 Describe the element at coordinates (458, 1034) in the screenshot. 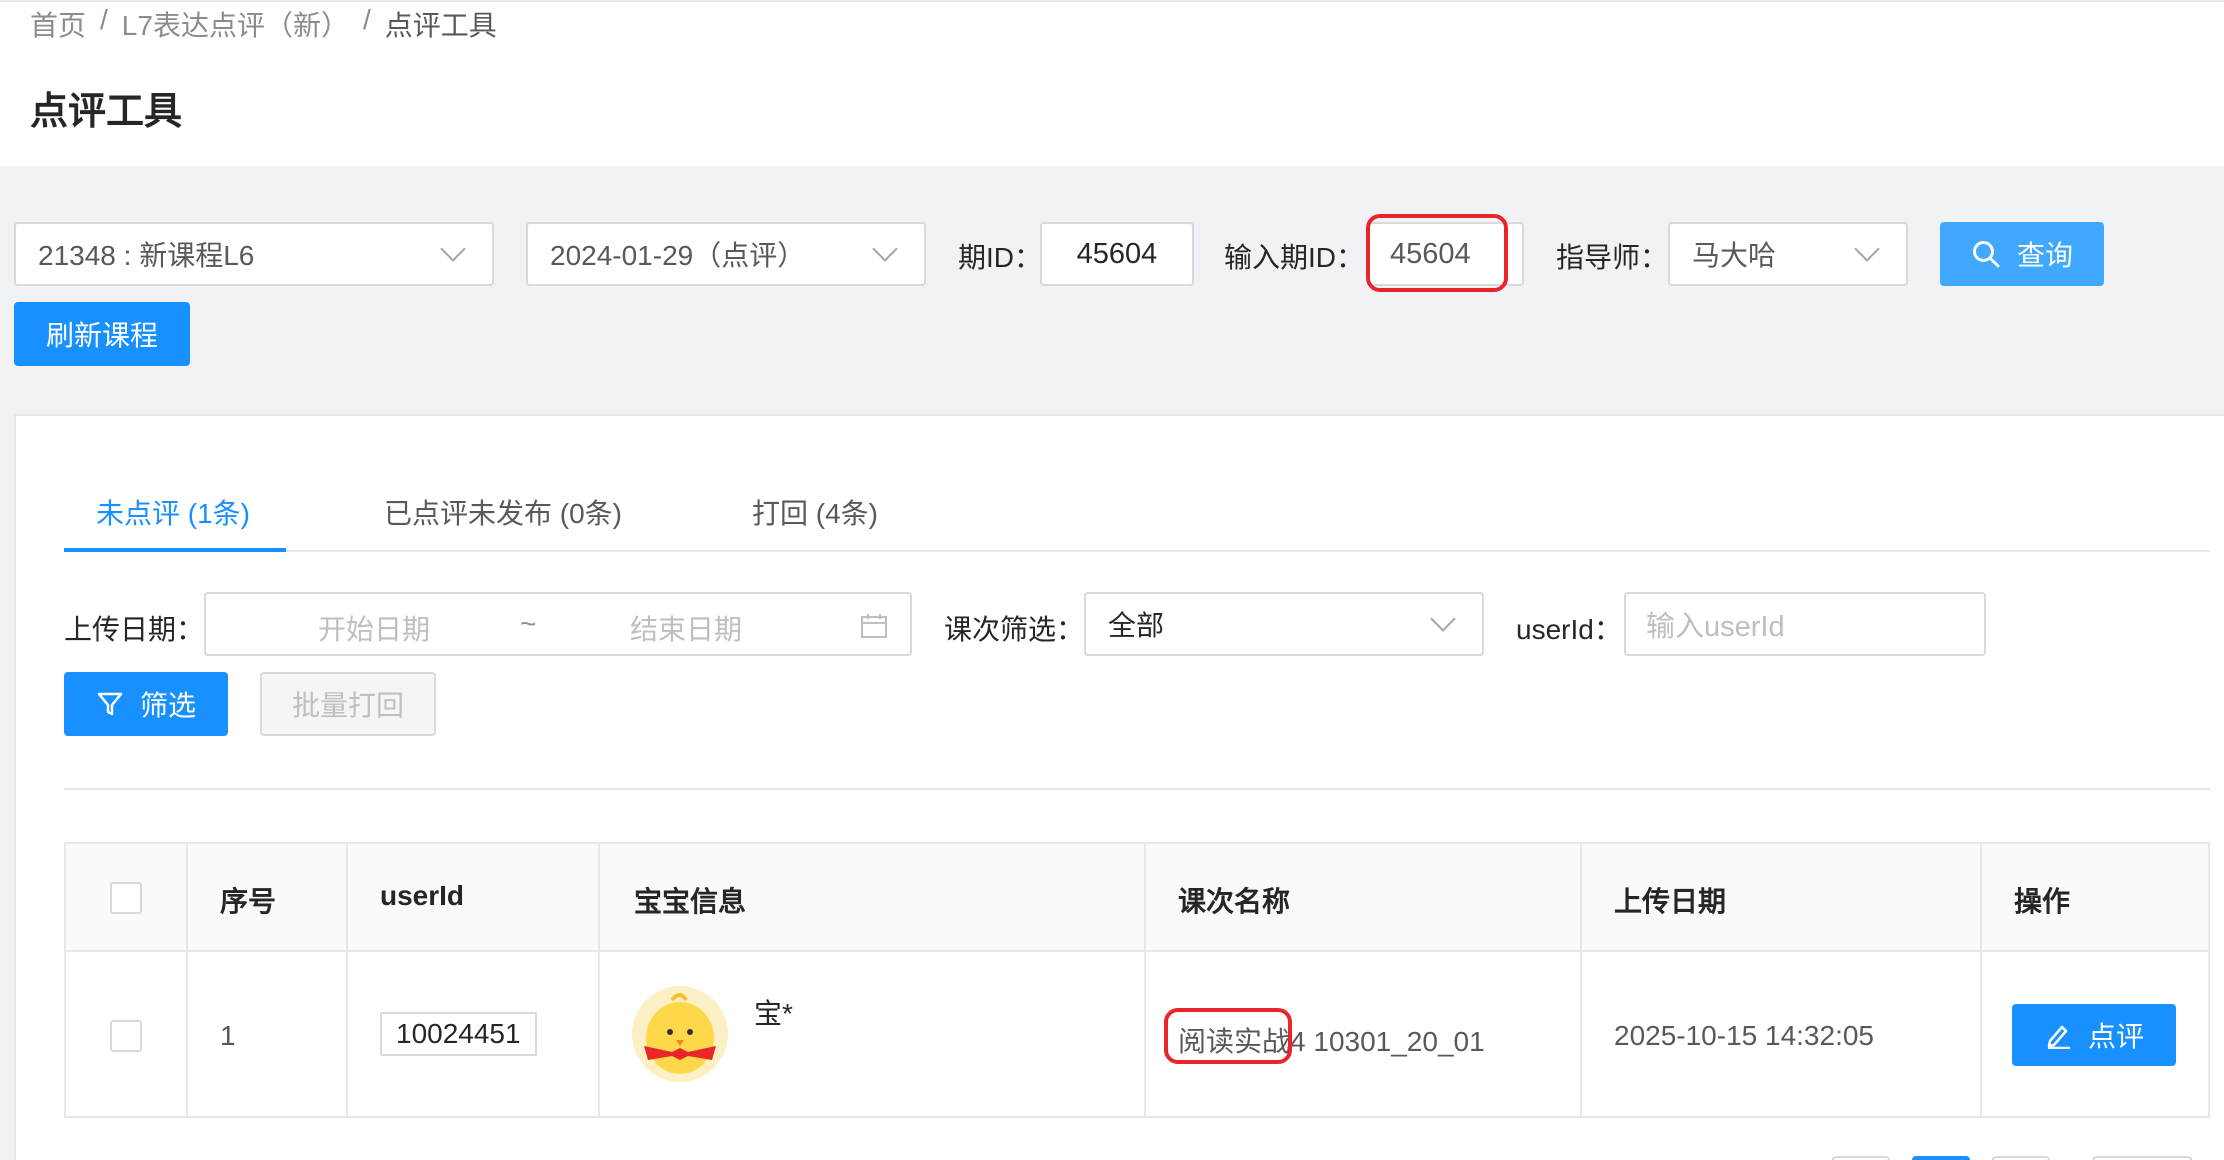

I see `row-userid: 10024451` at that location.